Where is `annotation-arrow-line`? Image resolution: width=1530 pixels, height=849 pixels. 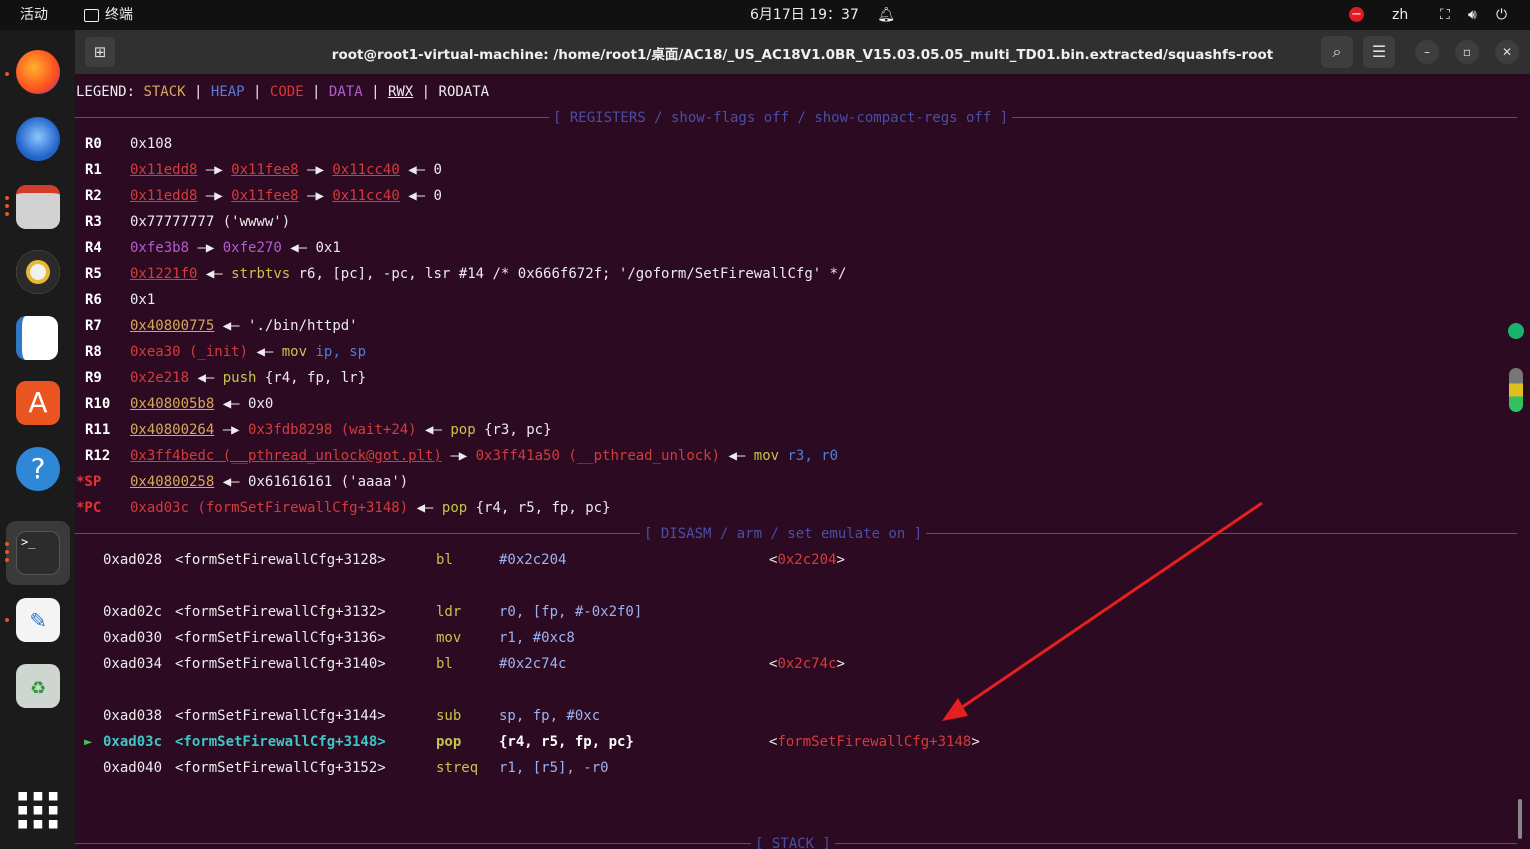
annotation-arrow-line is located at coordinates (1108, 607).